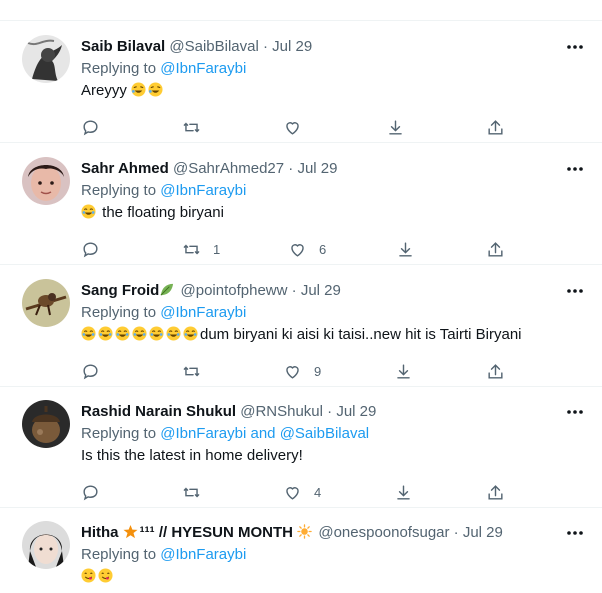 The width and height of the screenshot is (602, 593). What do you see at coordinates (228, 168) in the screenshot?
I see `author-handle: @SahrAhmed27` at bounding box center [228, 168].